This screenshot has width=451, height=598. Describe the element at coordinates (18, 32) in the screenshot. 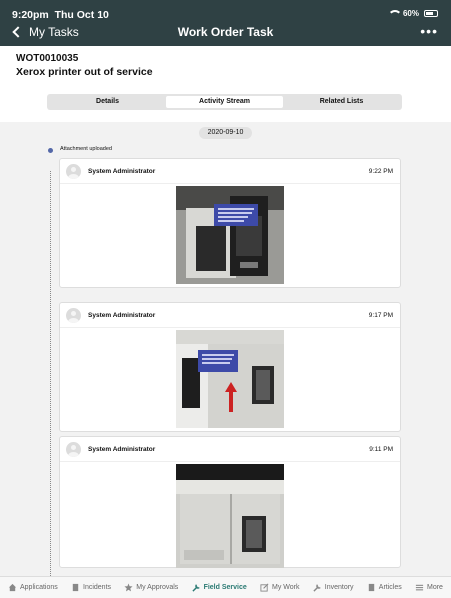

I see `chevron-left-icon` at that location.